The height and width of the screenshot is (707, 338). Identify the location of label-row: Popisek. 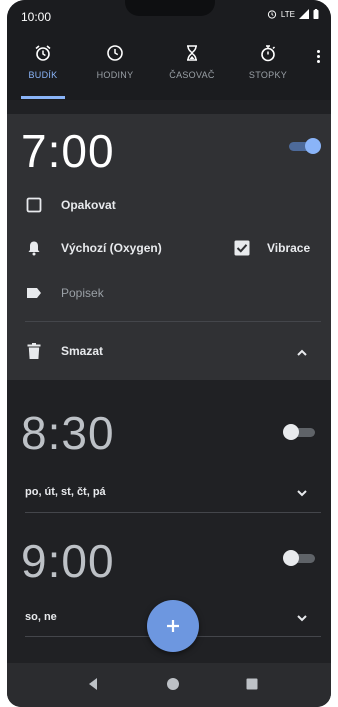
(64, 293).